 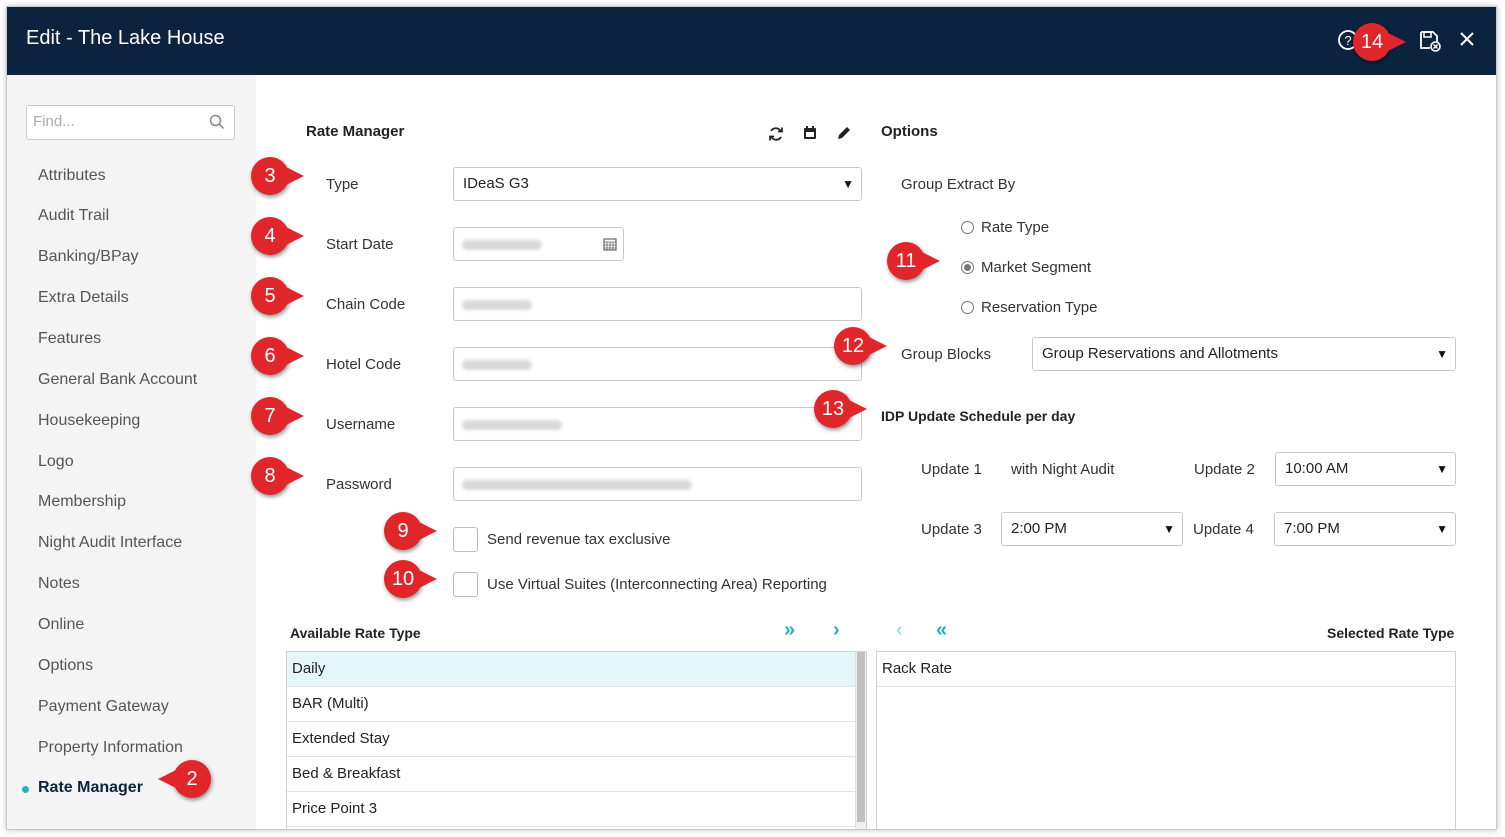 What do you see at coordinates (967, 227) in the screenshot?
I see `radio-rate-type` at bounding box center [967, 227].